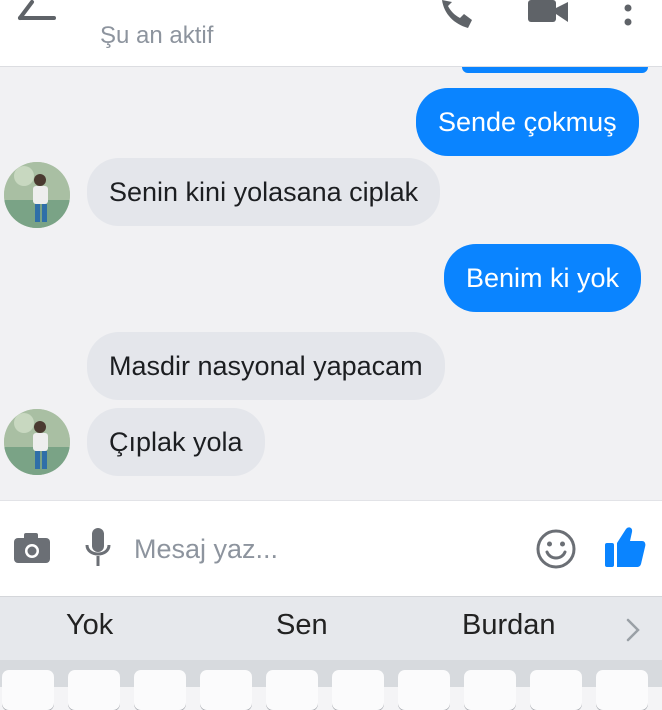  Describe the element at coordinates (32, 548) in the screenshot. I see `camera-icon` at that location.